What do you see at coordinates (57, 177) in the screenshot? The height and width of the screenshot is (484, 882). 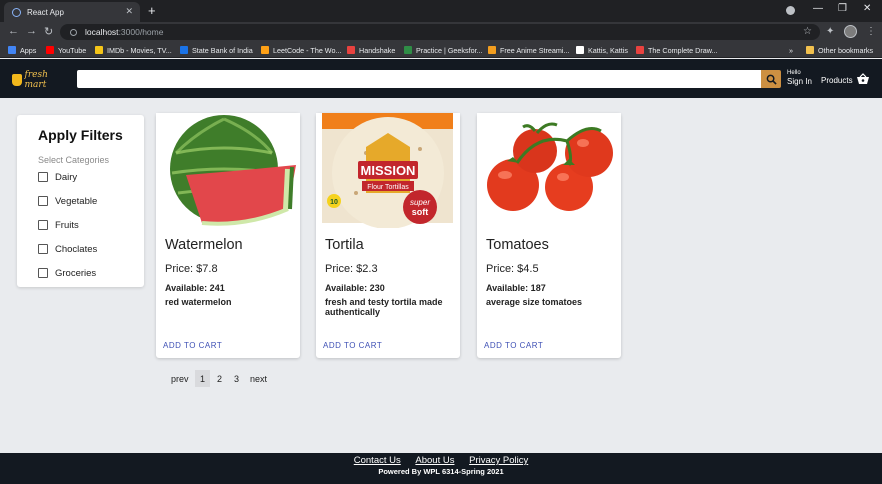 I see `category-dairy: Dairy` at bounding box center [57, 177].